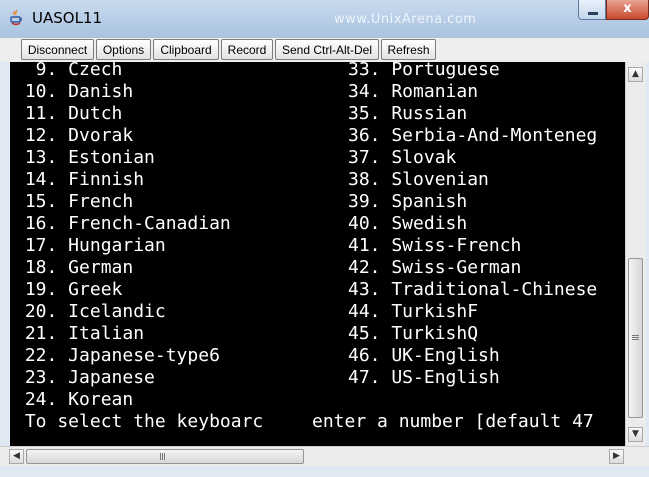 This screenshot has width=649, height=477. I want to click on scroll-down-icon: ▼, so click(635, 434).